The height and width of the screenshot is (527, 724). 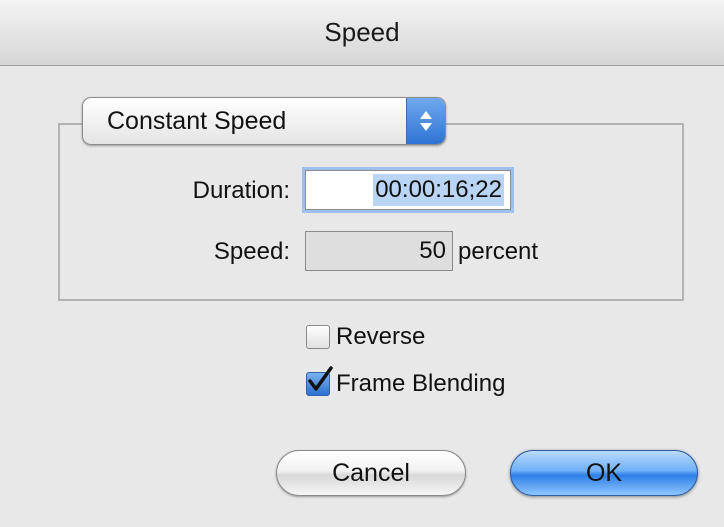 I want to click on title-bar: Speed, so click(x=362, y=33).